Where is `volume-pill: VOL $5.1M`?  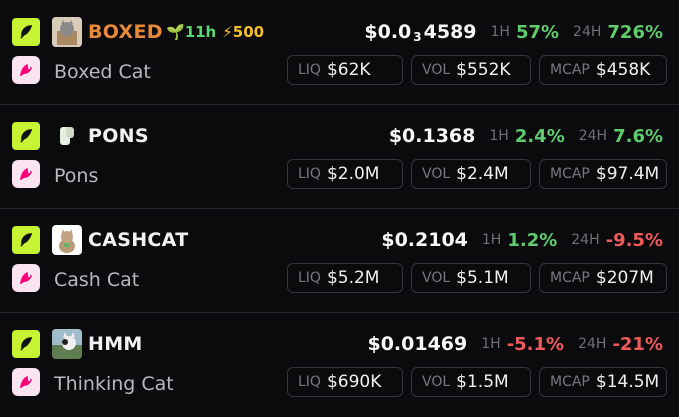
volume-pill: VOL $5.1M is located at coordinates (471, 278).